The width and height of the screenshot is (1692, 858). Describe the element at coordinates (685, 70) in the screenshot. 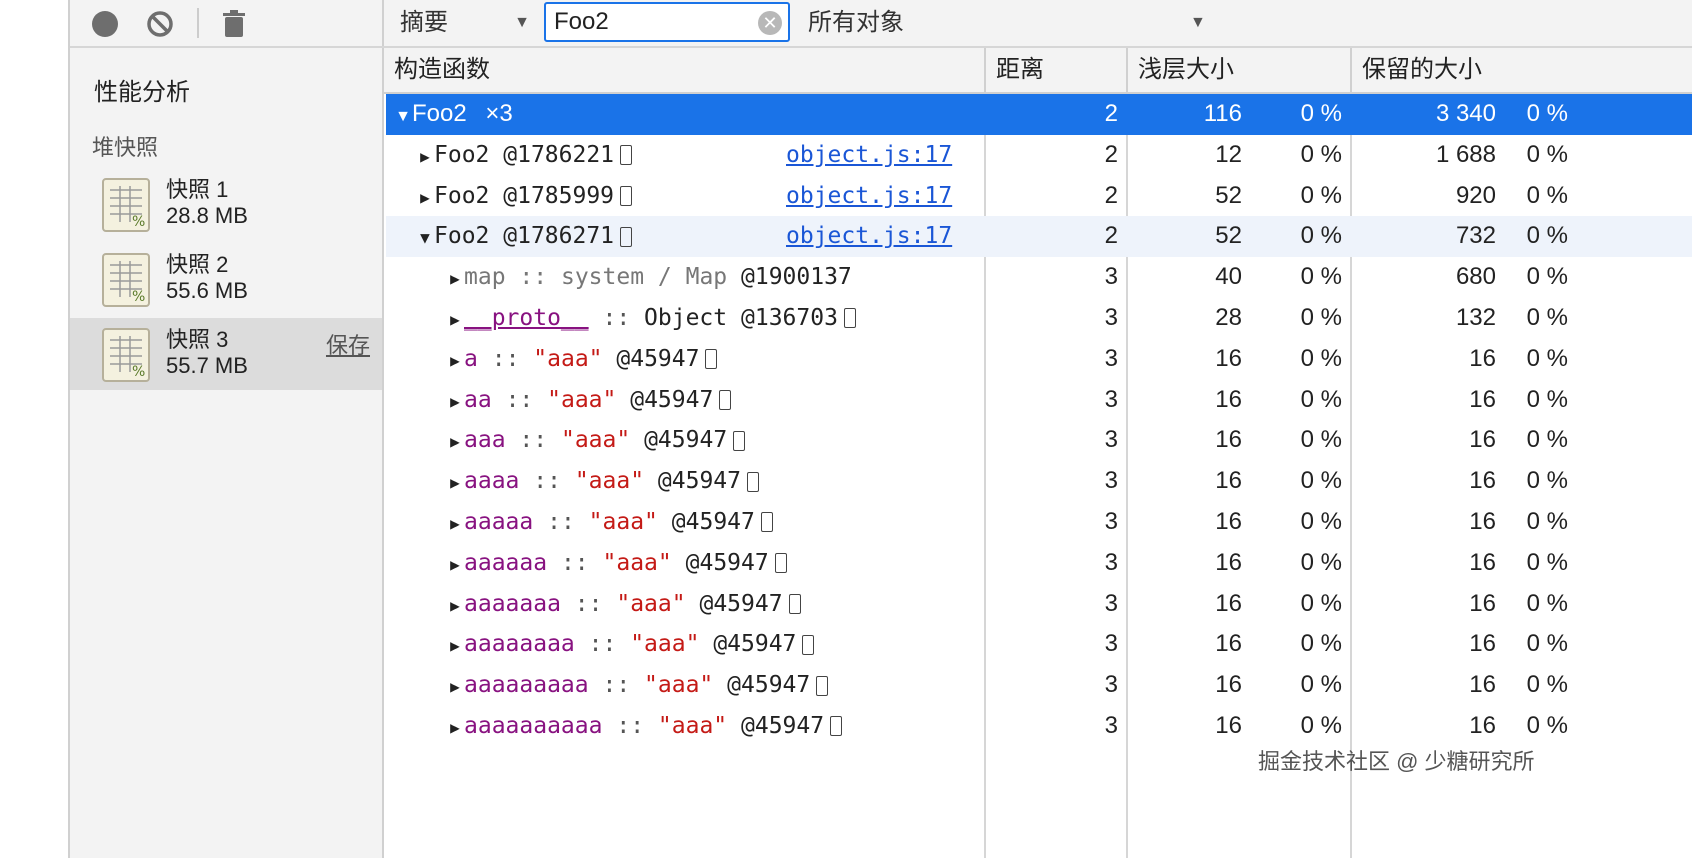

I see `header-constructor: 构造函数` at that location.